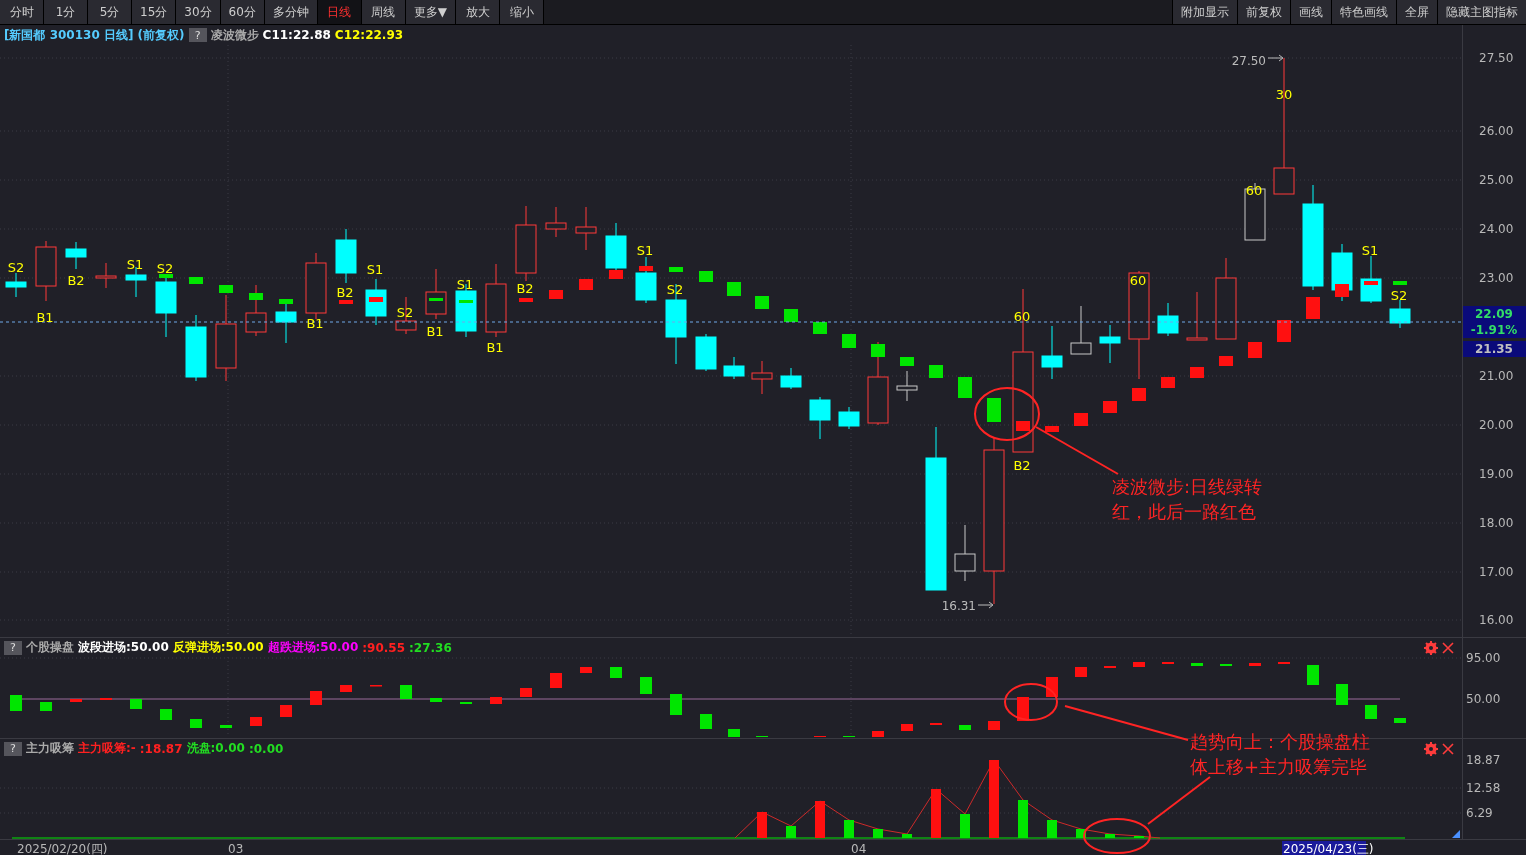 This screenshot has height=855, width=1526. I want to click on period-tab: 分时, so click(22, 12).